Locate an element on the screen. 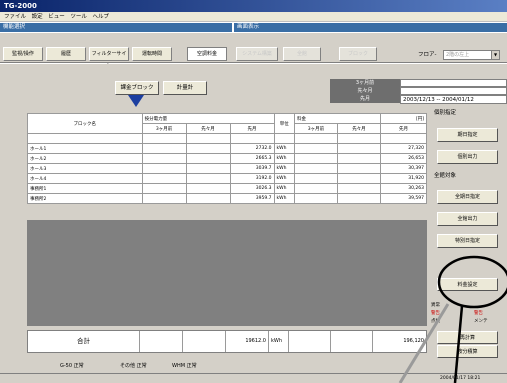  pointer-line-dark is located at coordinates (458, 344).